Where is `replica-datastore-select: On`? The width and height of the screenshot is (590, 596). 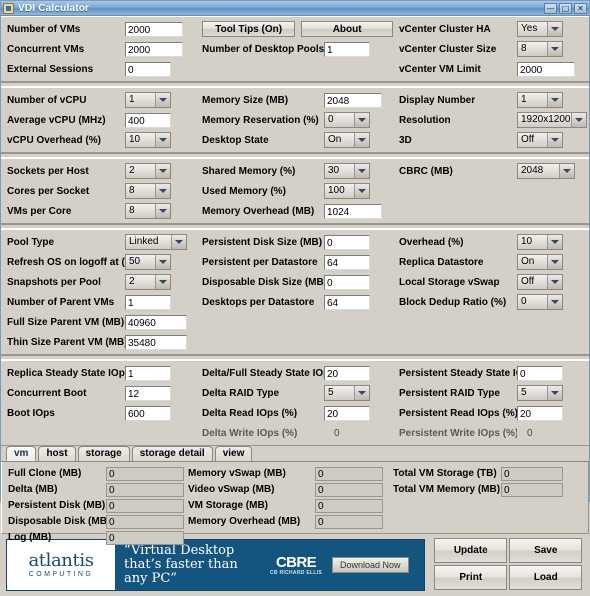
replica-datastore-select: On is located at coordinates (540, 262).